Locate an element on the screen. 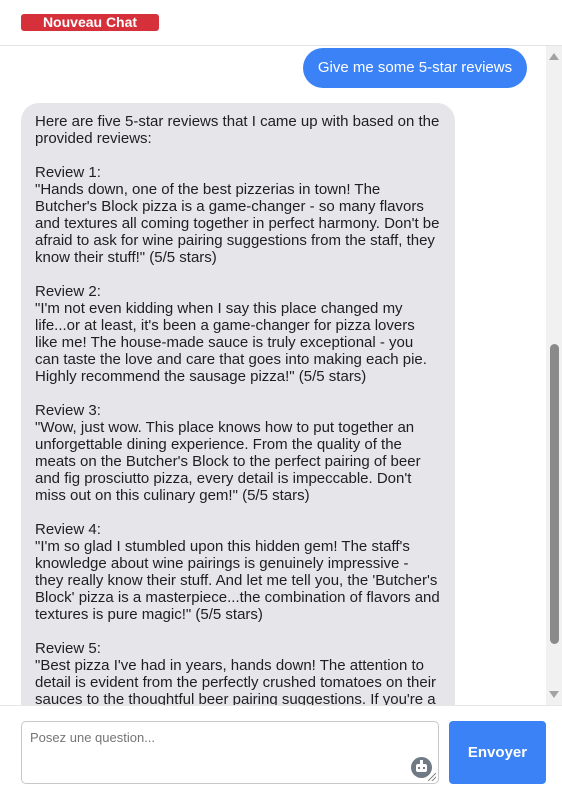 The image size is (562, 795). message-scrollbar is located at coordinates (554, 375).